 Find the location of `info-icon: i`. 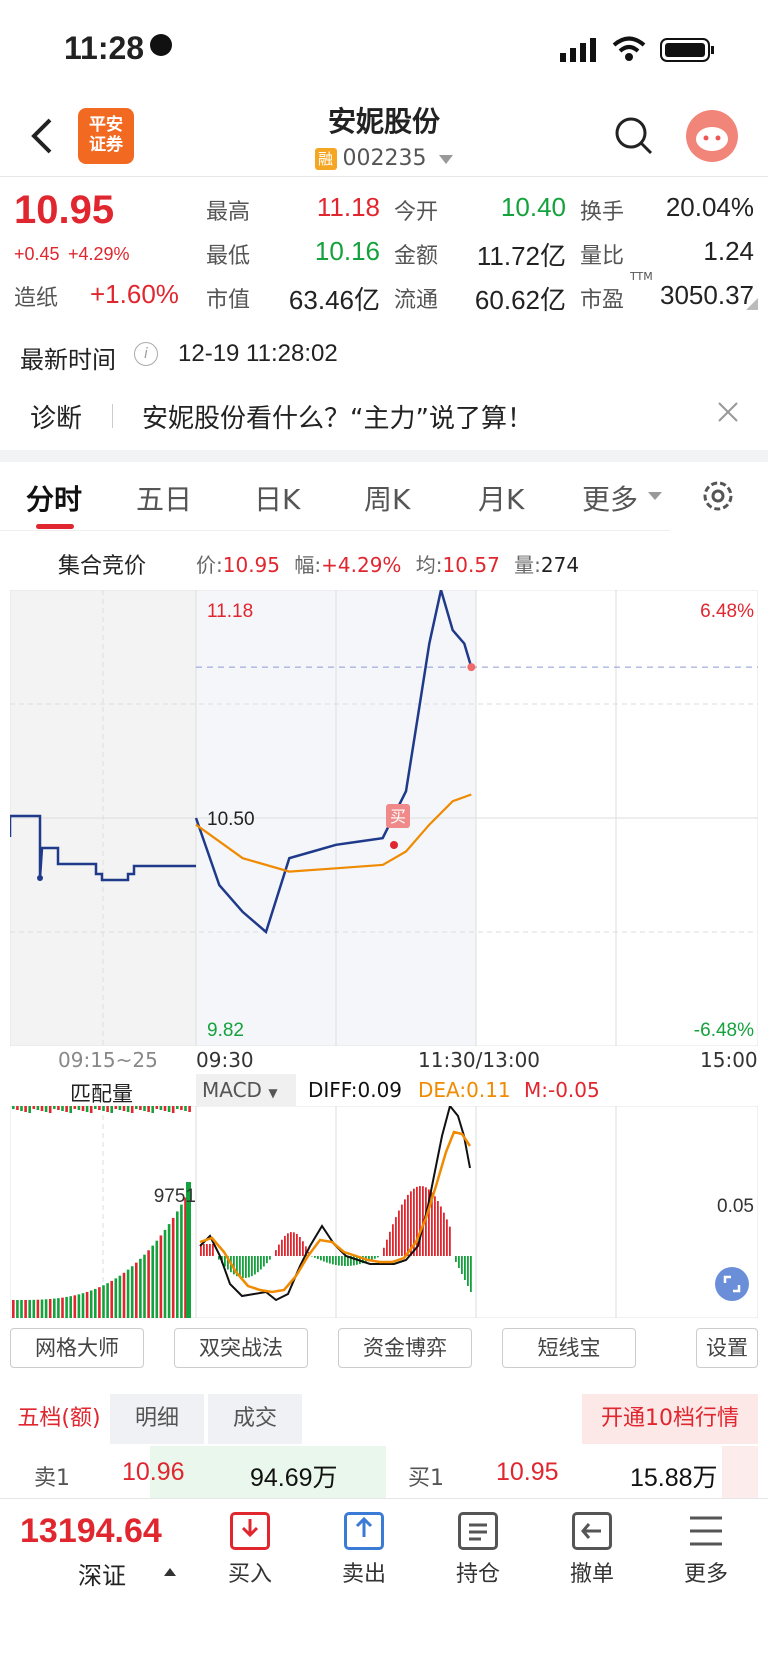

info-icon: i is located at coordinates (146, 354).